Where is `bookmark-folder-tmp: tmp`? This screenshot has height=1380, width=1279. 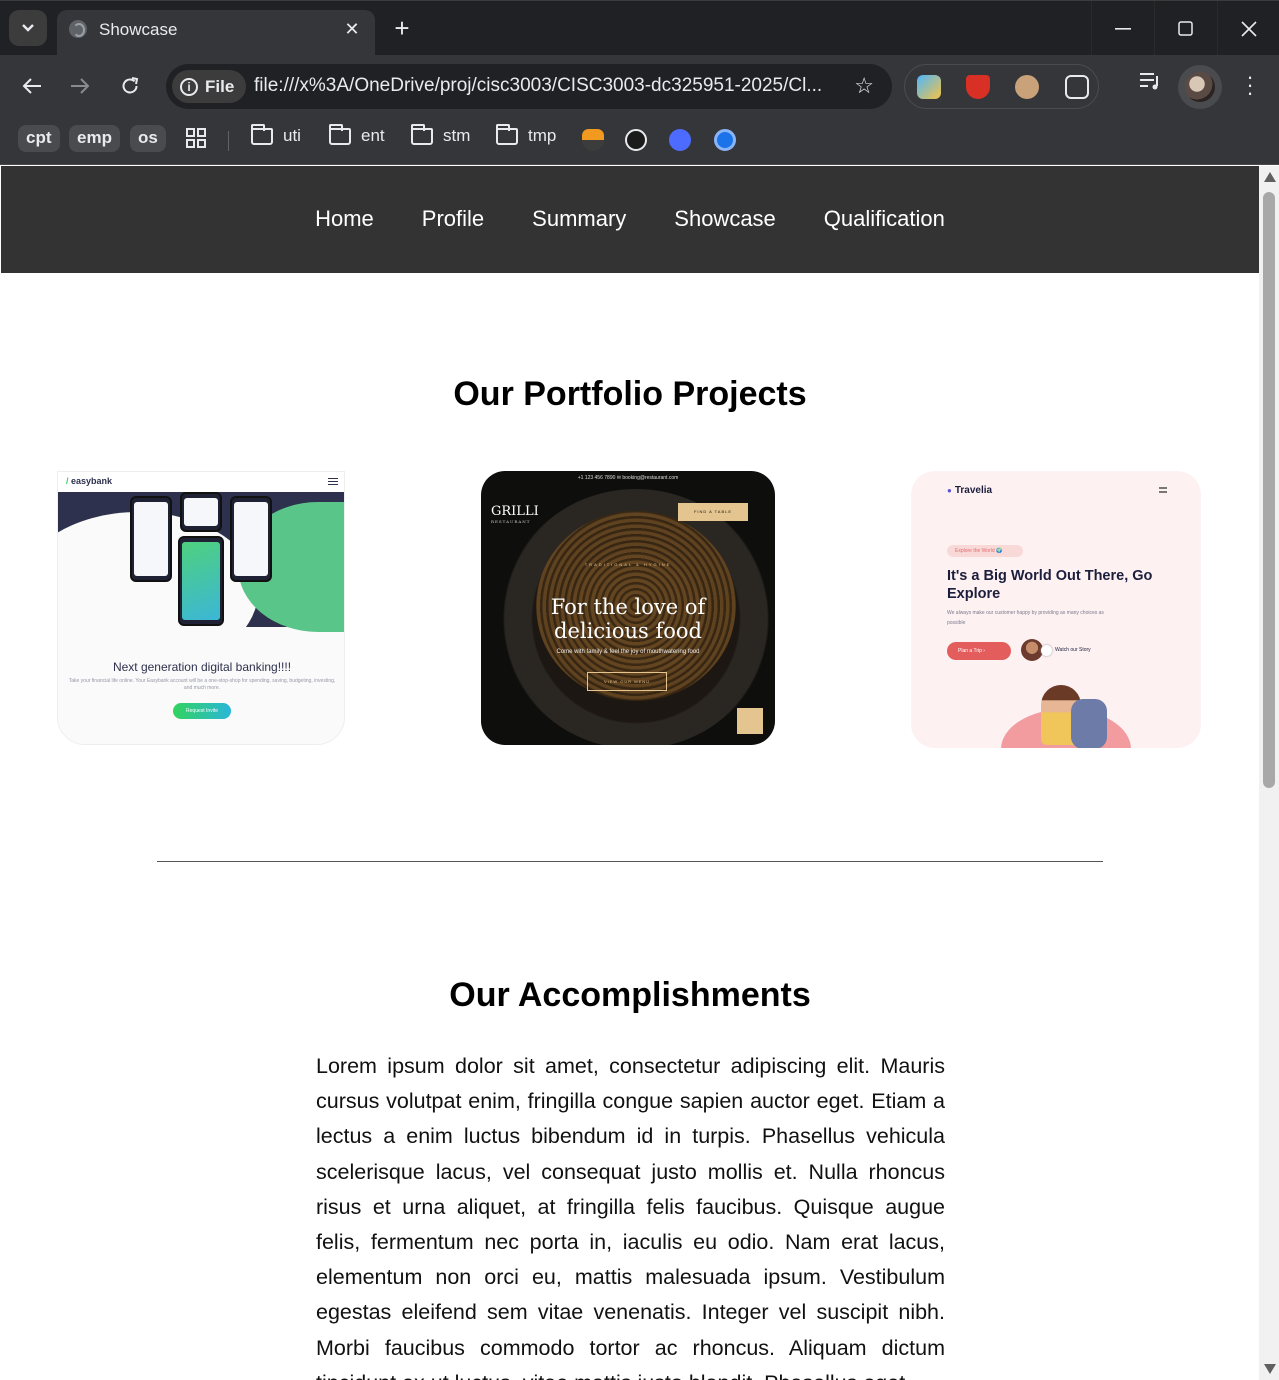
bookmark-folder-tmp: tmp is located at coordinates (526, 134).